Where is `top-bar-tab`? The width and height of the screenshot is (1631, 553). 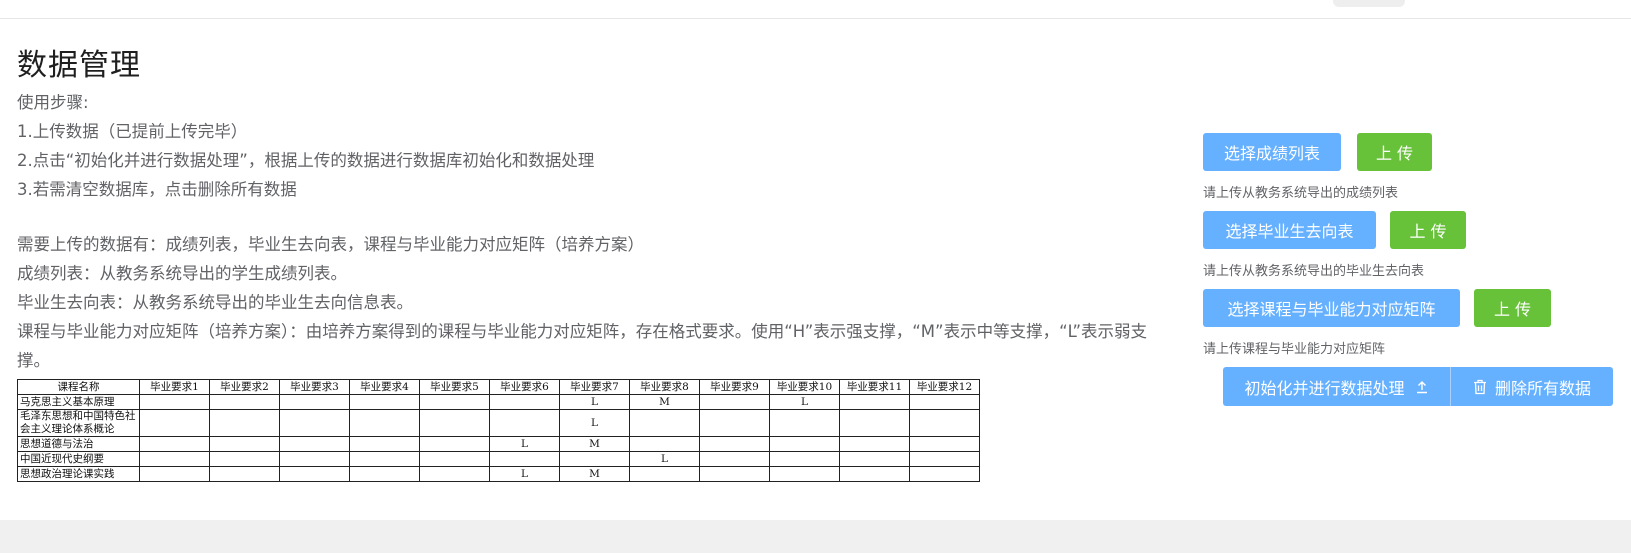
top-bar-tab is located at coordinates (1369, 3).